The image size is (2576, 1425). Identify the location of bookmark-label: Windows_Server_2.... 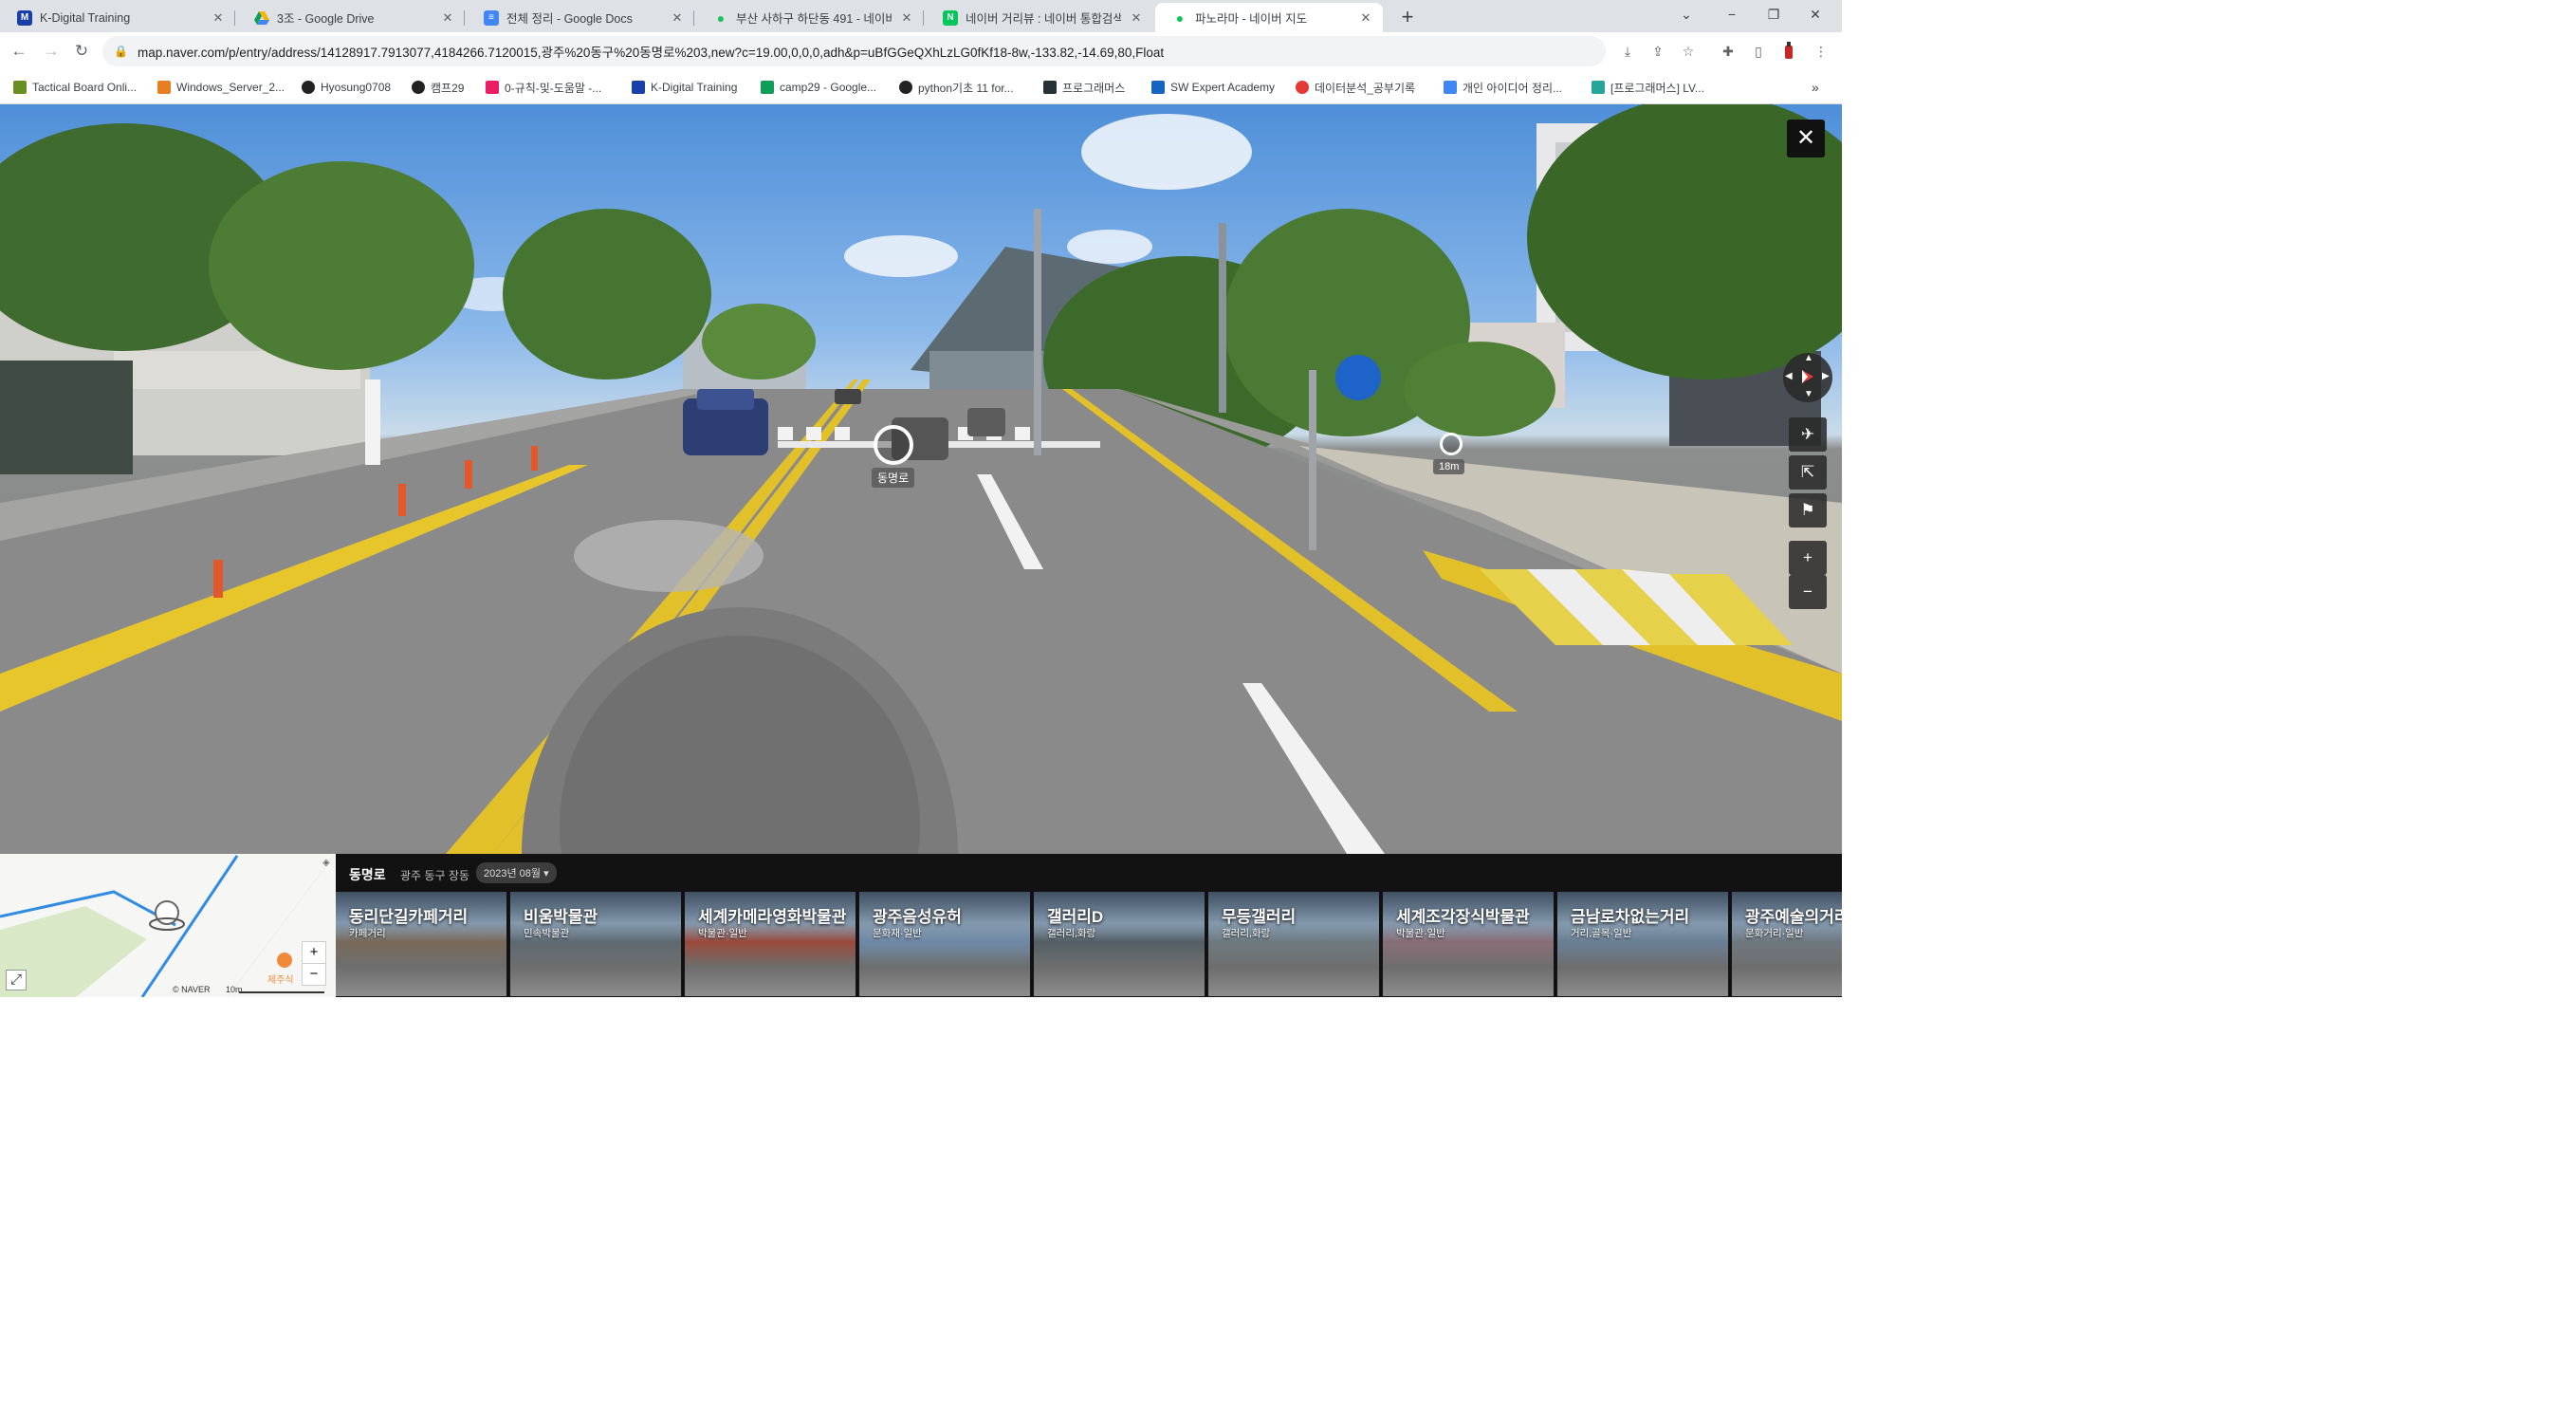
(230, 87).